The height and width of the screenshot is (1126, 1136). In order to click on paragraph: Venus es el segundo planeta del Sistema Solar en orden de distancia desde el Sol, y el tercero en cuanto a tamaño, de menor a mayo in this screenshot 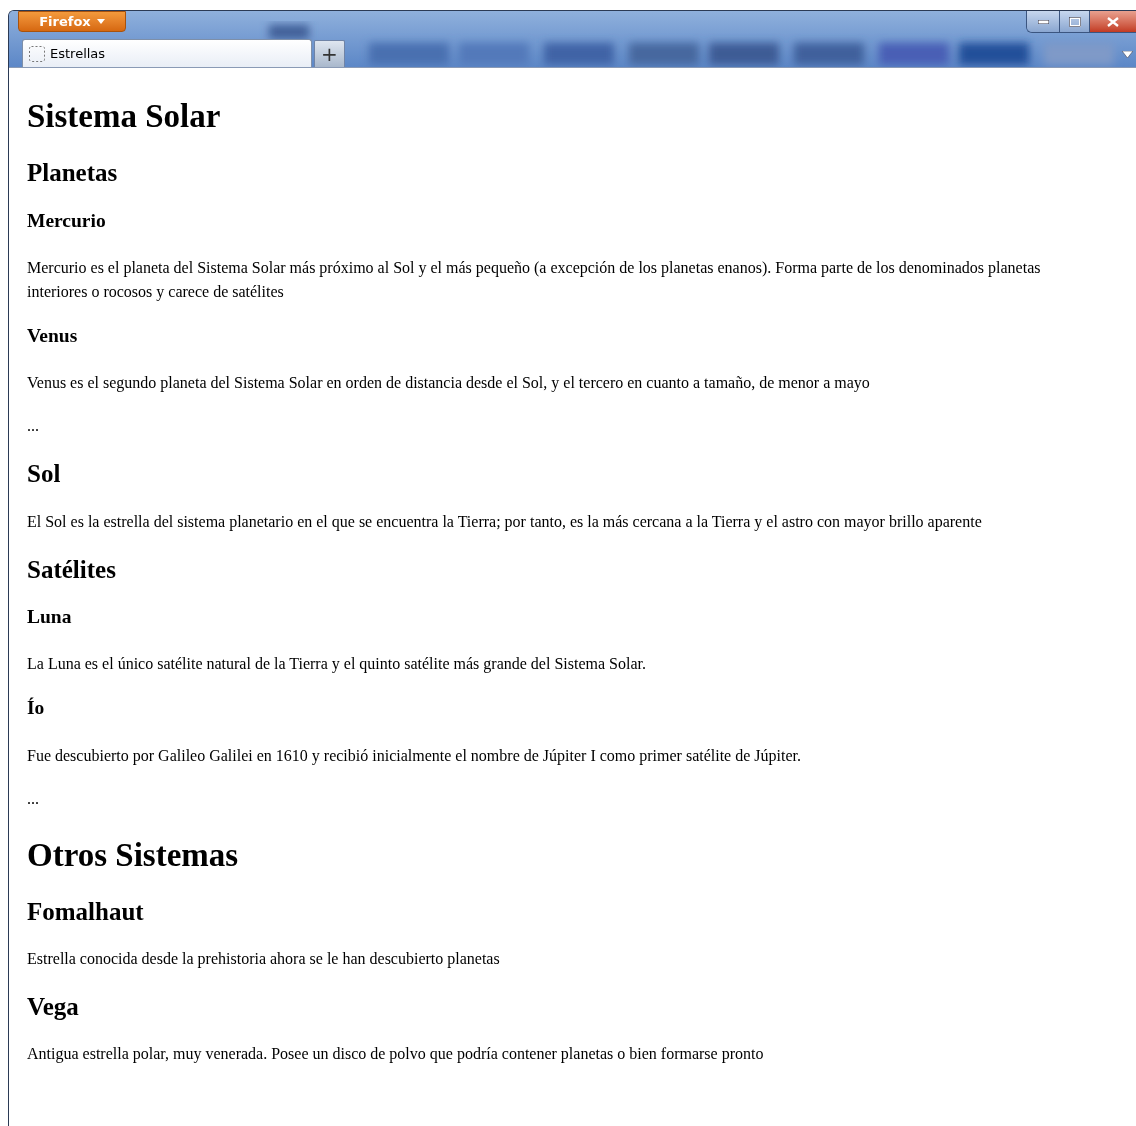, I will do `click(449, 383)`.